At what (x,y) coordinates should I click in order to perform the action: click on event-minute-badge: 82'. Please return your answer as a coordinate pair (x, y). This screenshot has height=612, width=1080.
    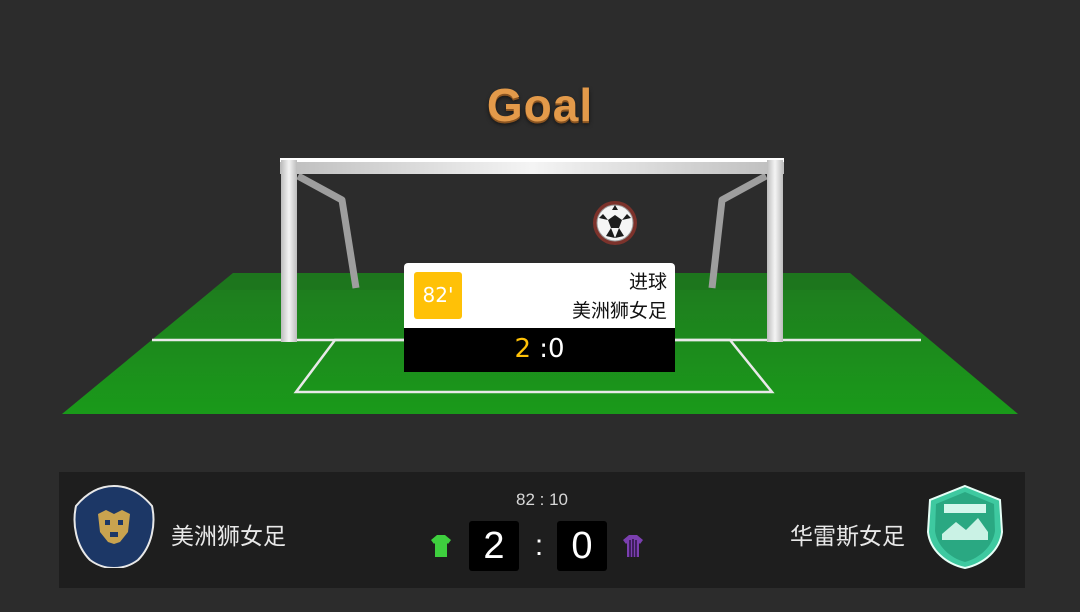
    Looking at the image, I should click on (438, 295).